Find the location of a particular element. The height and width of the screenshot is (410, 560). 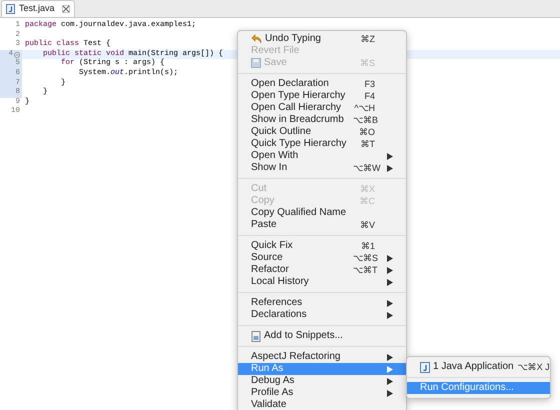

tab-title: Test.java is located at coordinates (37, 9).